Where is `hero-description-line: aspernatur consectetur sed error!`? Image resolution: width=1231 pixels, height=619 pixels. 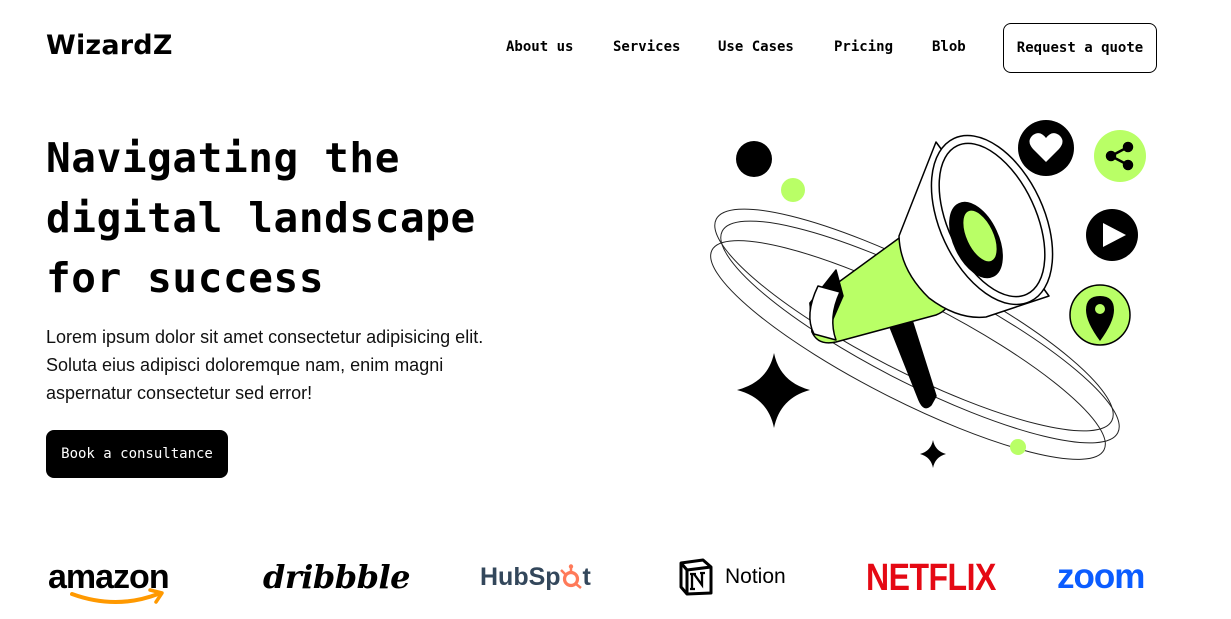
hero-description-line: aspernatur consectetur sed error! is located at coordinates (179, 393).